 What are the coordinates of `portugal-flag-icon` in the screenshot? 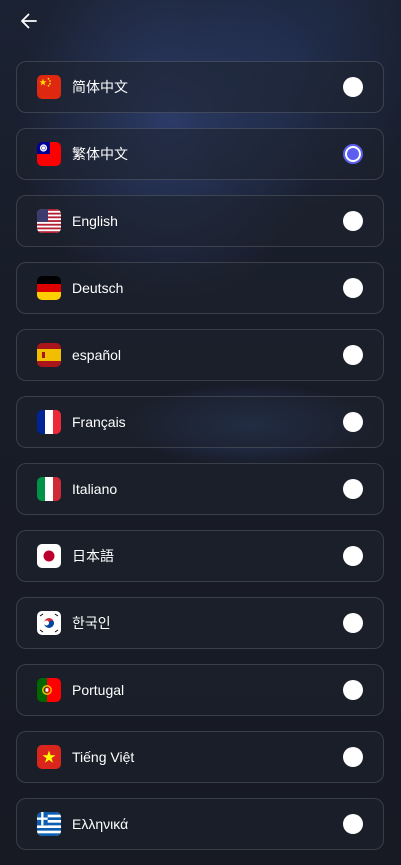 It's located at (49, 690).